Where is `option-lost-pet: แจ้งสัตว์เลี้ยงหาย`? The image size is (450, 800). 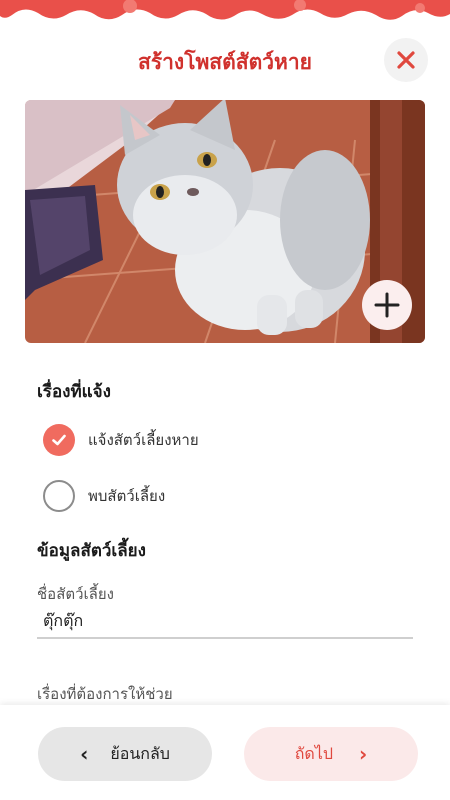 option-lost-pet: แจ้งสัตว์เลี้ยงหาย is located at coordinates (121, 440).